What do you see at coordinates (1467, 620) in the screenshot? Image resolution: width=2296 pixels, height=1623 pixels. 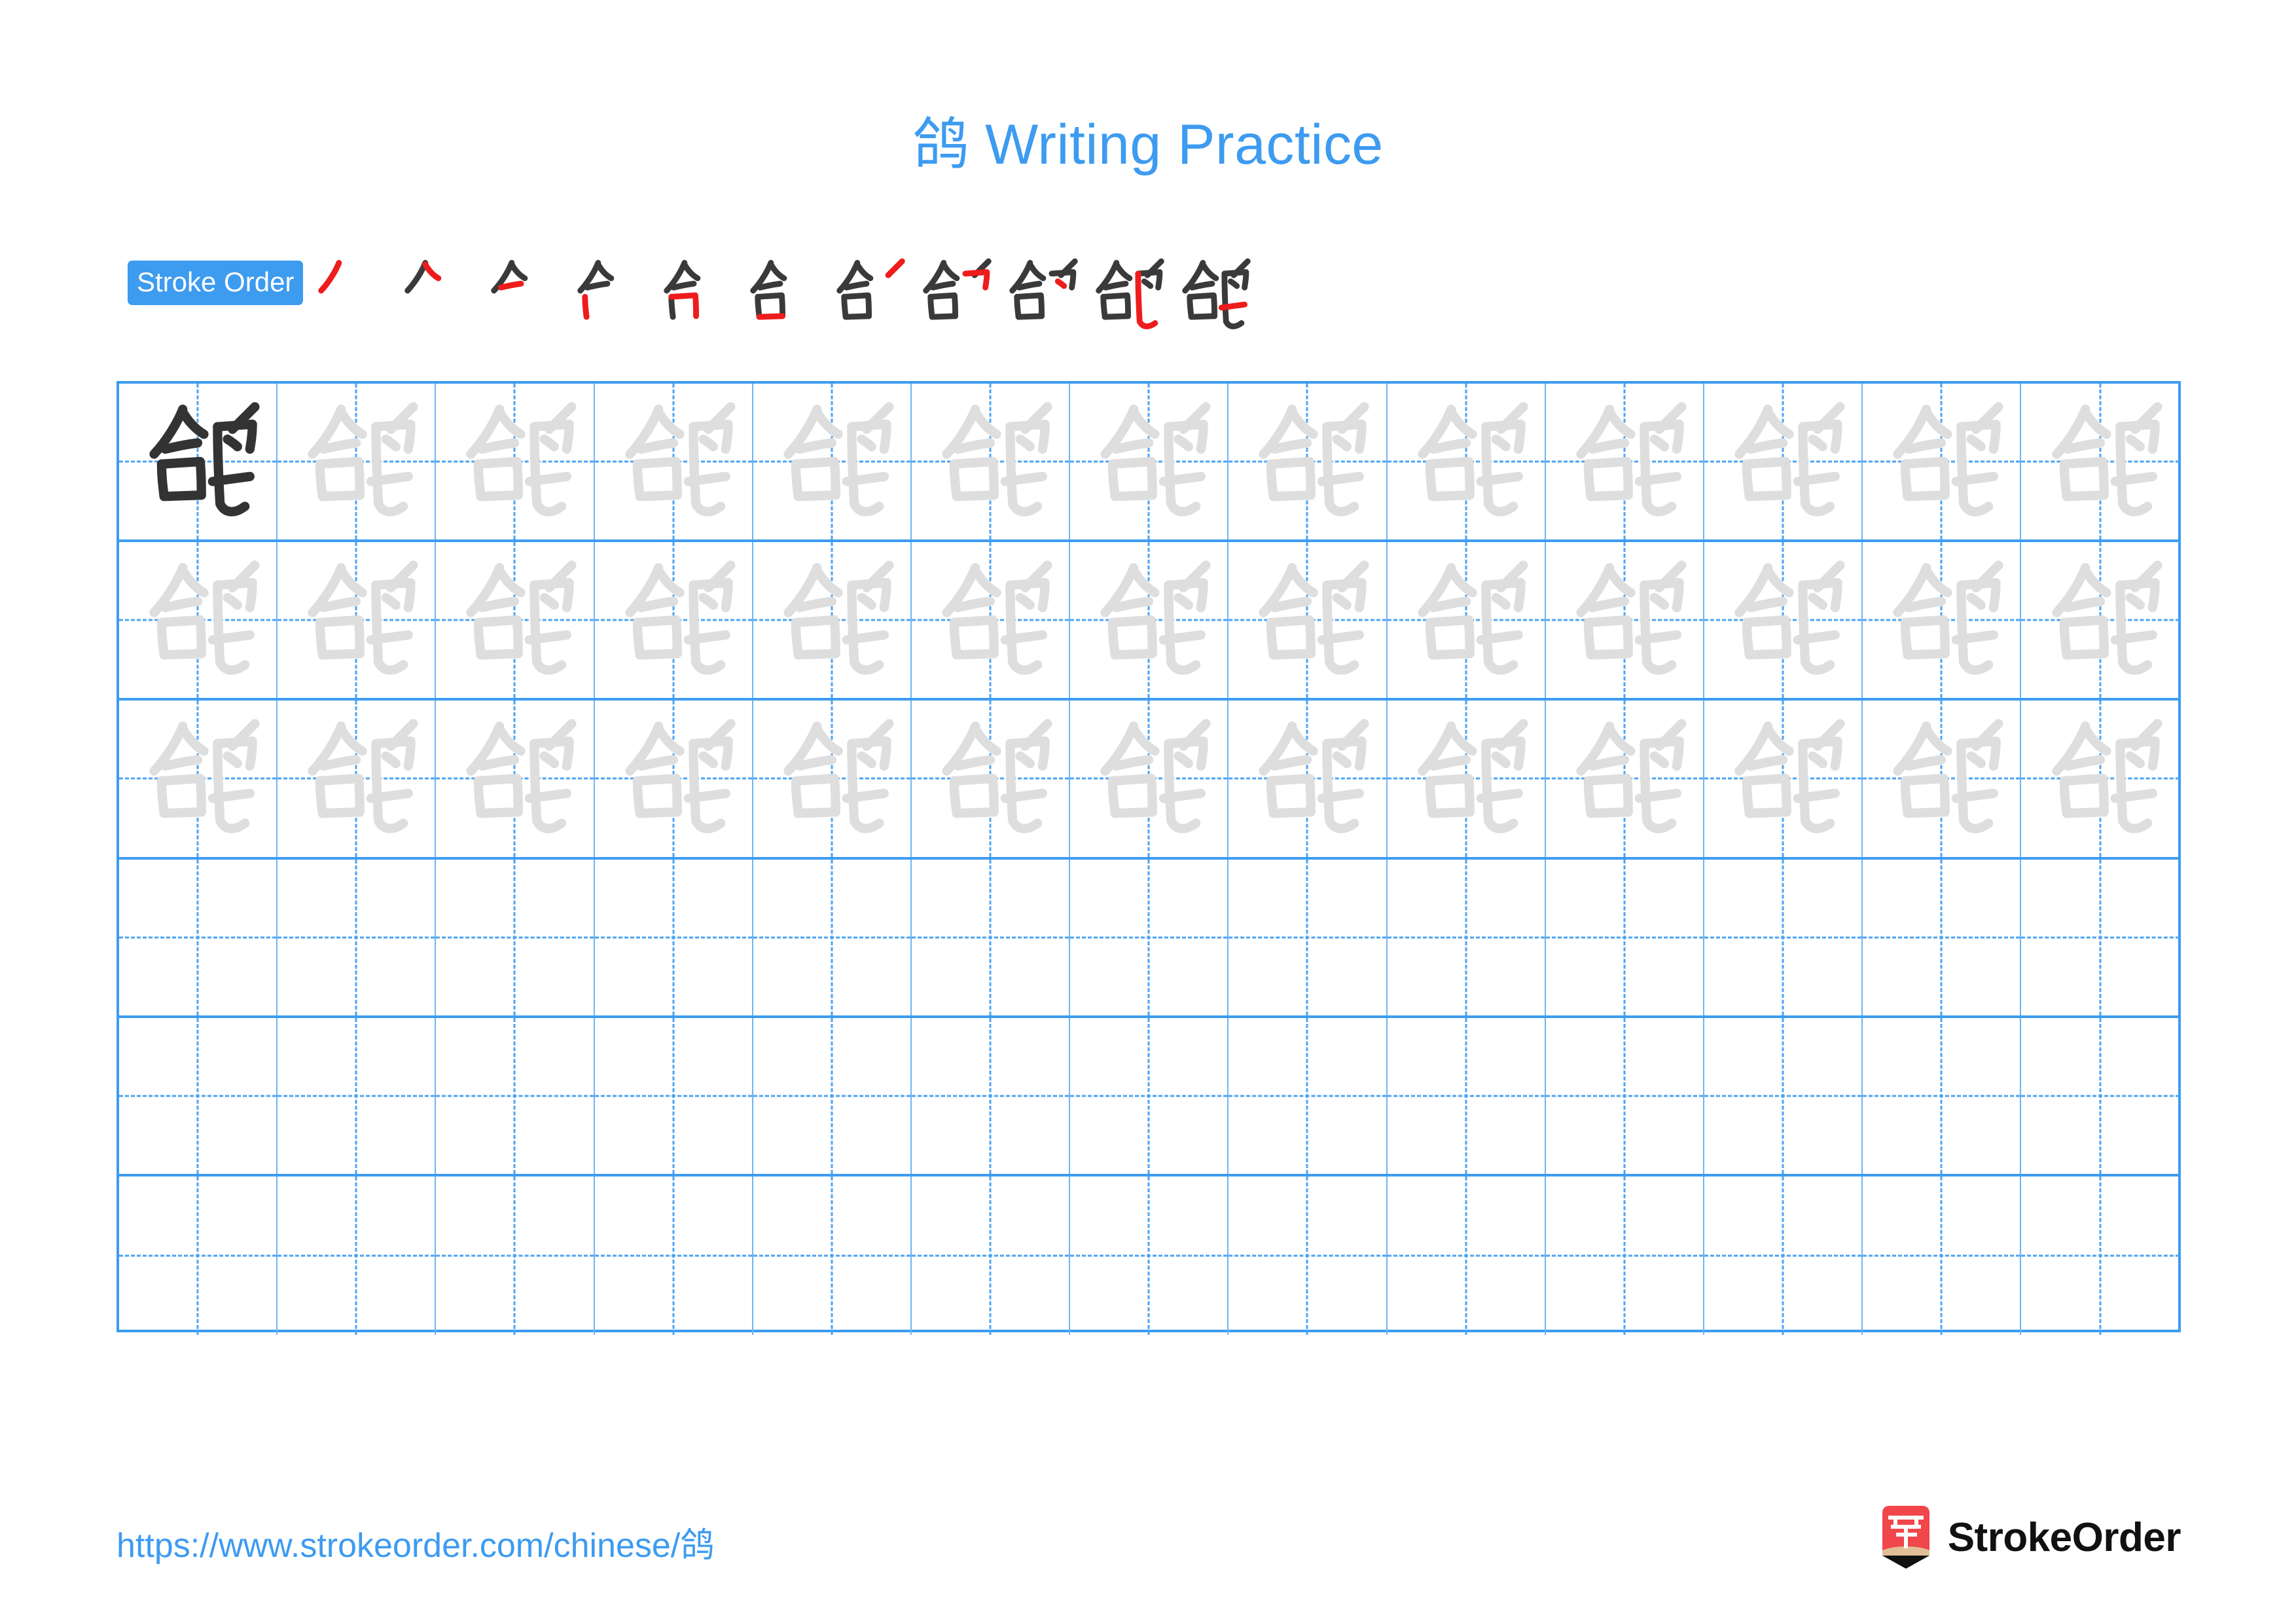 I see `practice-cell-r2-c9` at bounding box center [1467, 620].